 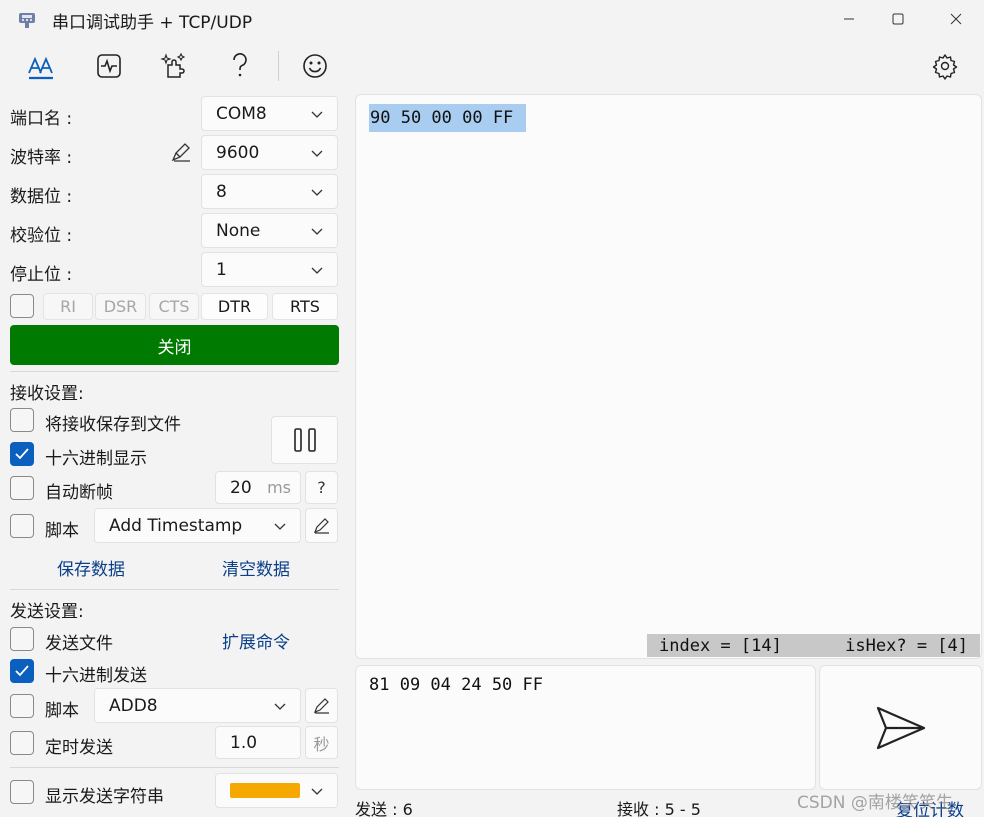 I want to click on show-string-label: 显示发送字符串, so click(x=104, y=797).